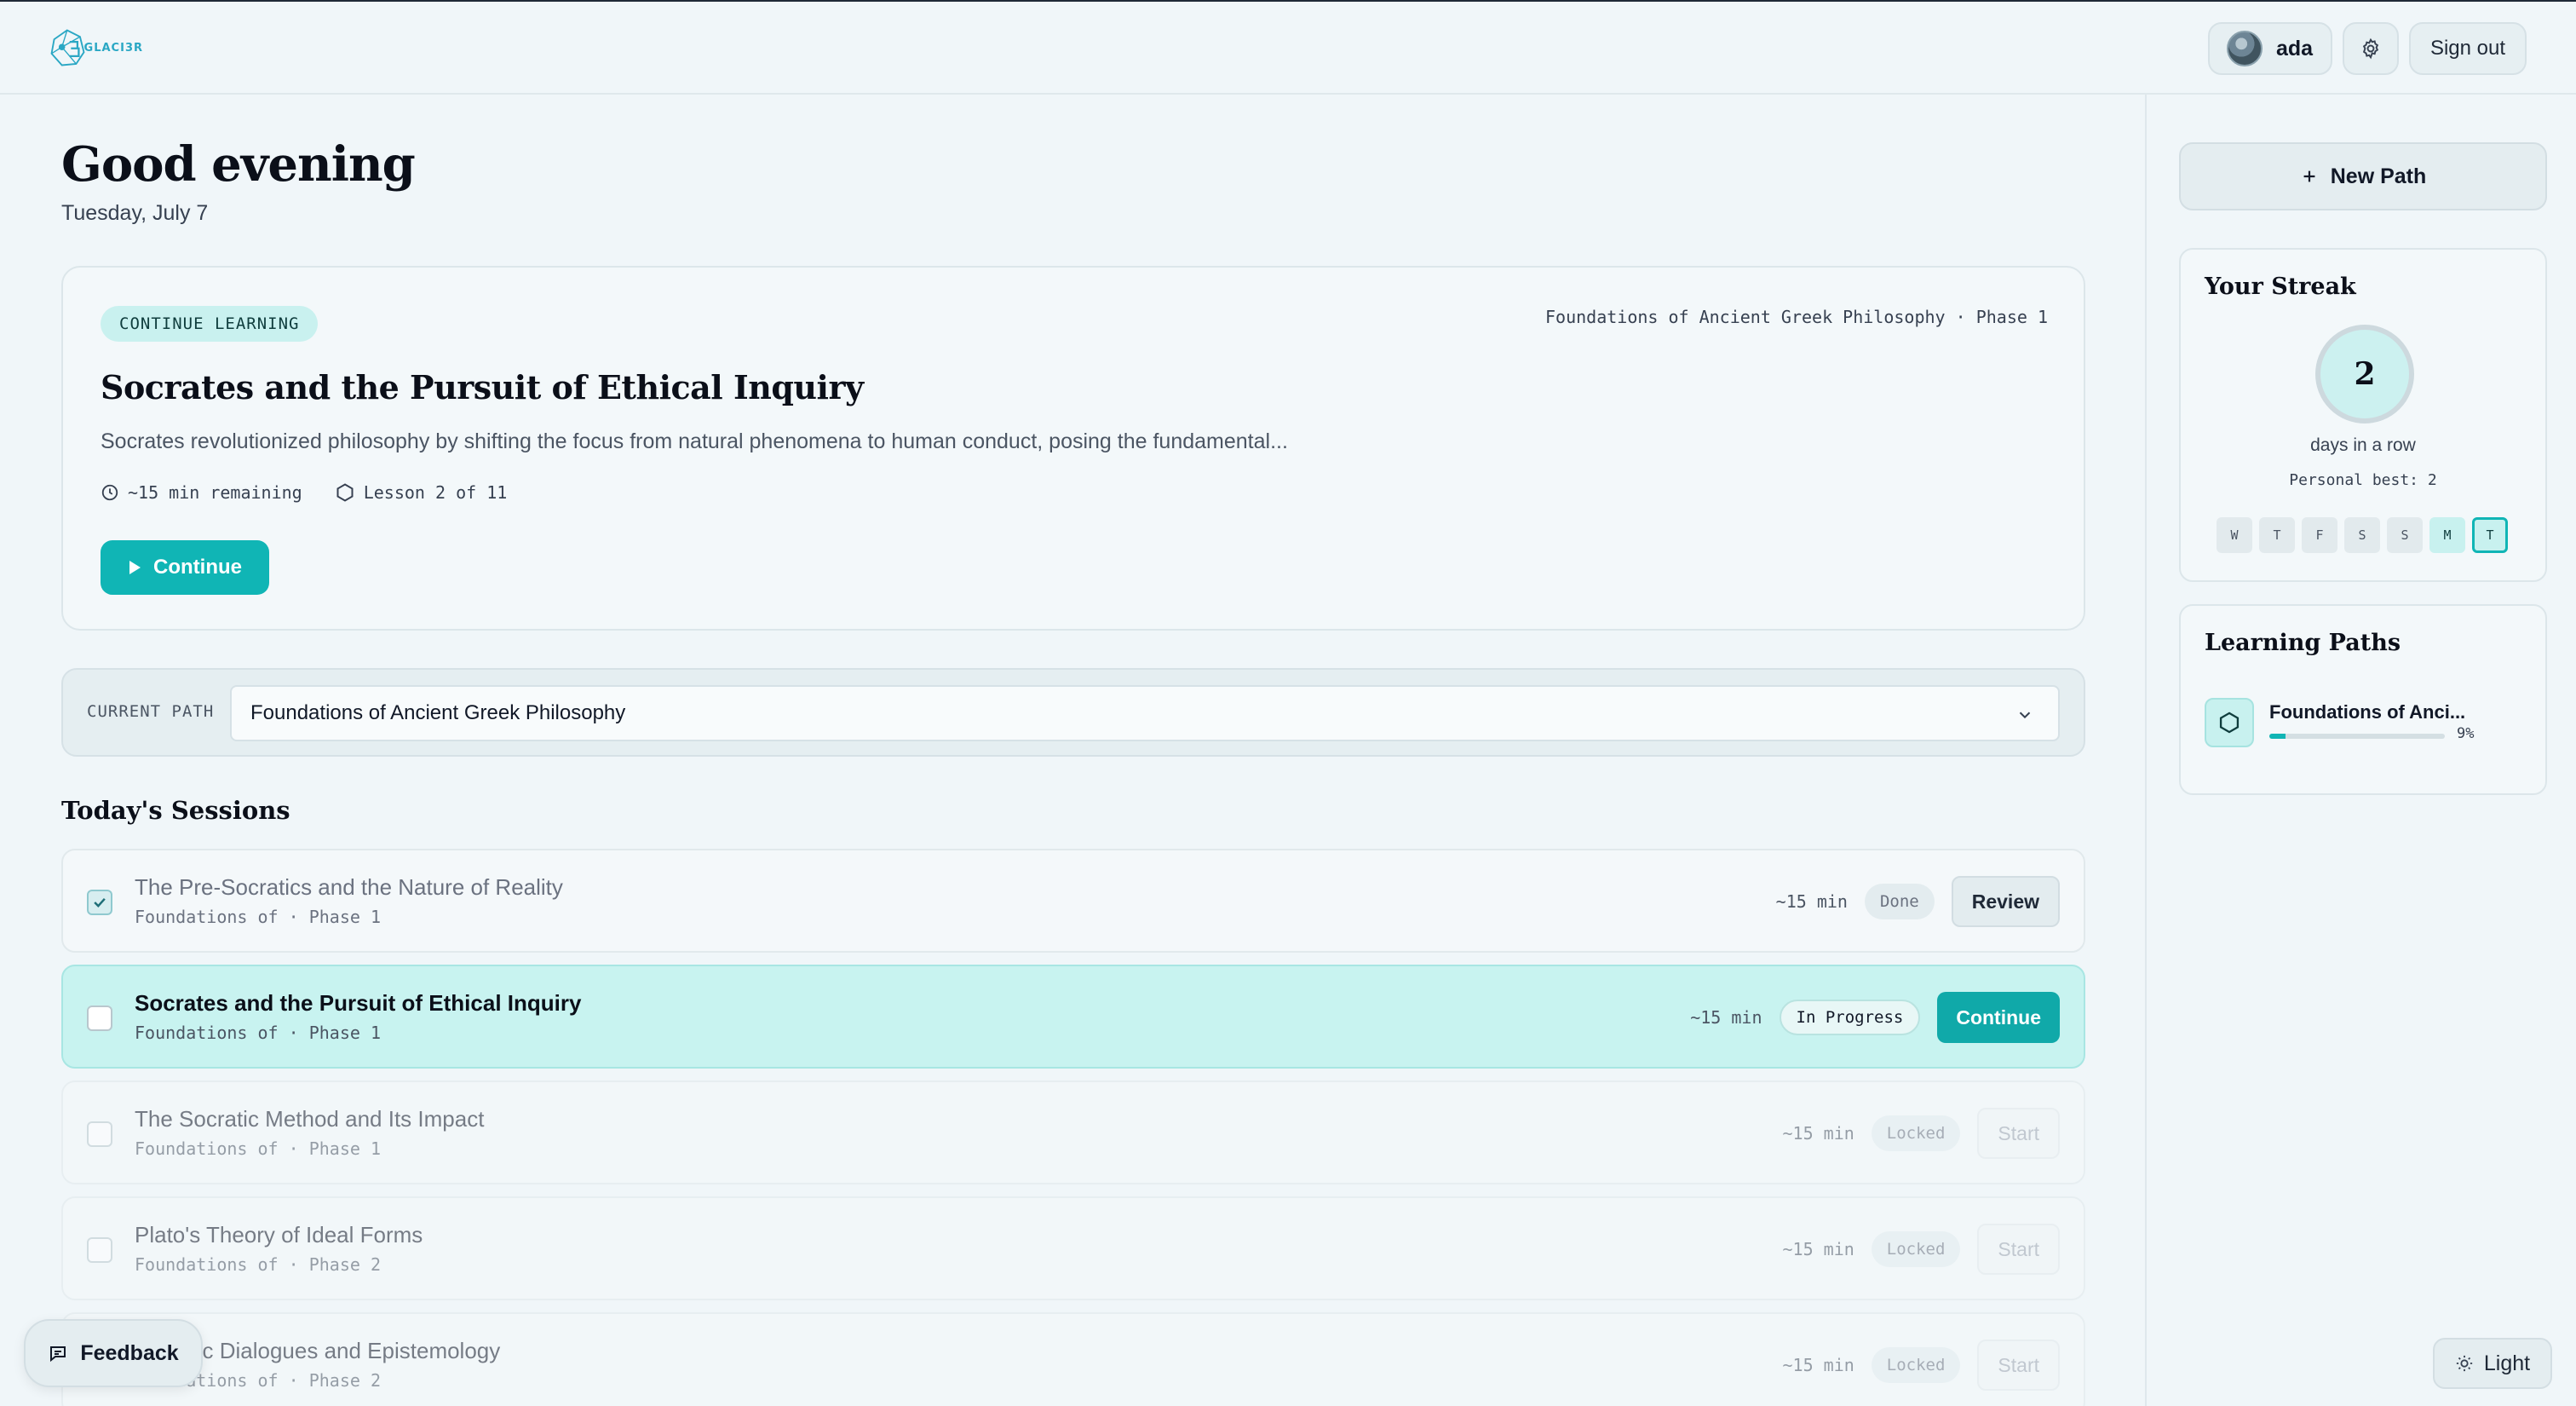  I want to click on avatar, so click(2245, 48).